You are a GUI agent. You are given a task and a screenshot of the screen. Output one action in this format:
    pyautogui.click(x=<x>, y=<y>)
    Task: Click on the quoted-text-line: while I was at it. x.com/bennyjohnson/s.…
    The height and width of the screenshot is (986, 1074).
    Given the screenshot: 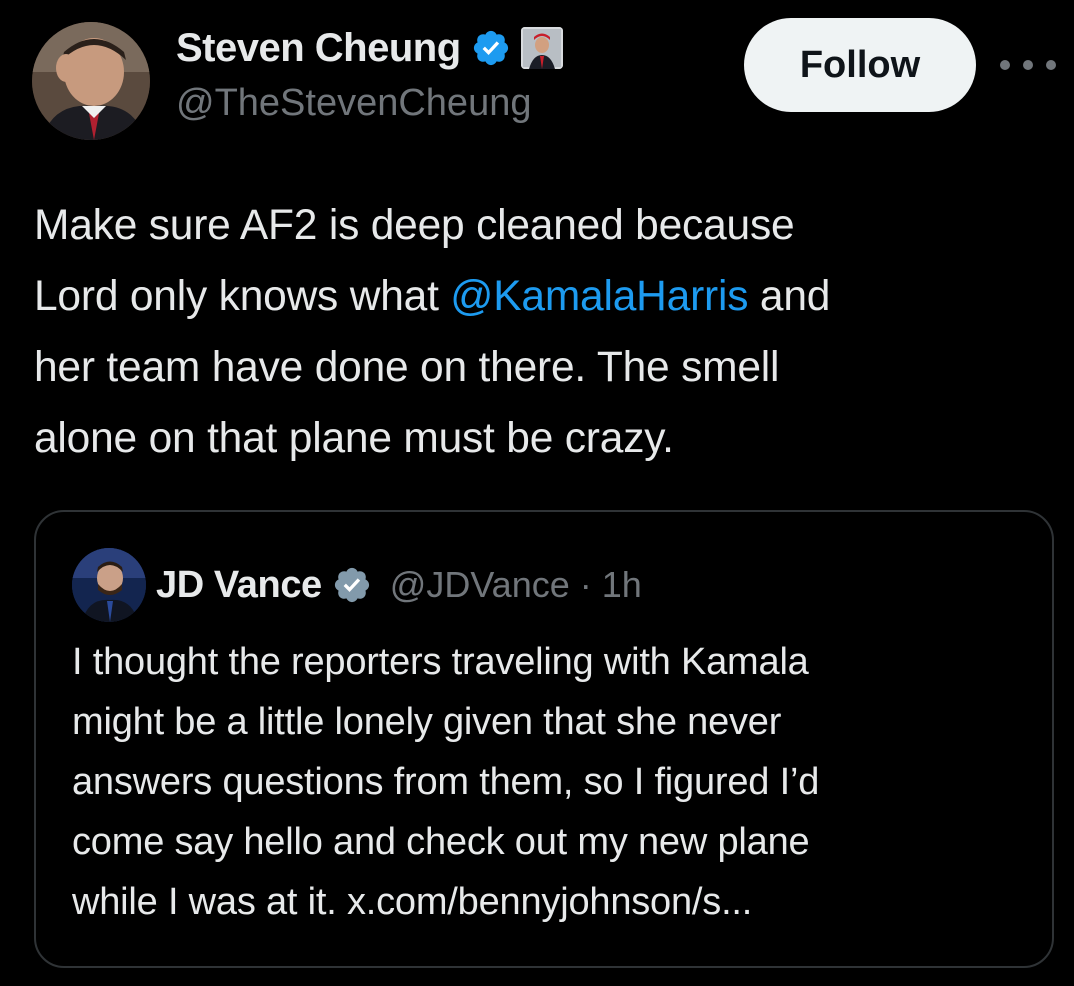 What is the action you would take?
    pyautogui.click(x=412, y=902)
    